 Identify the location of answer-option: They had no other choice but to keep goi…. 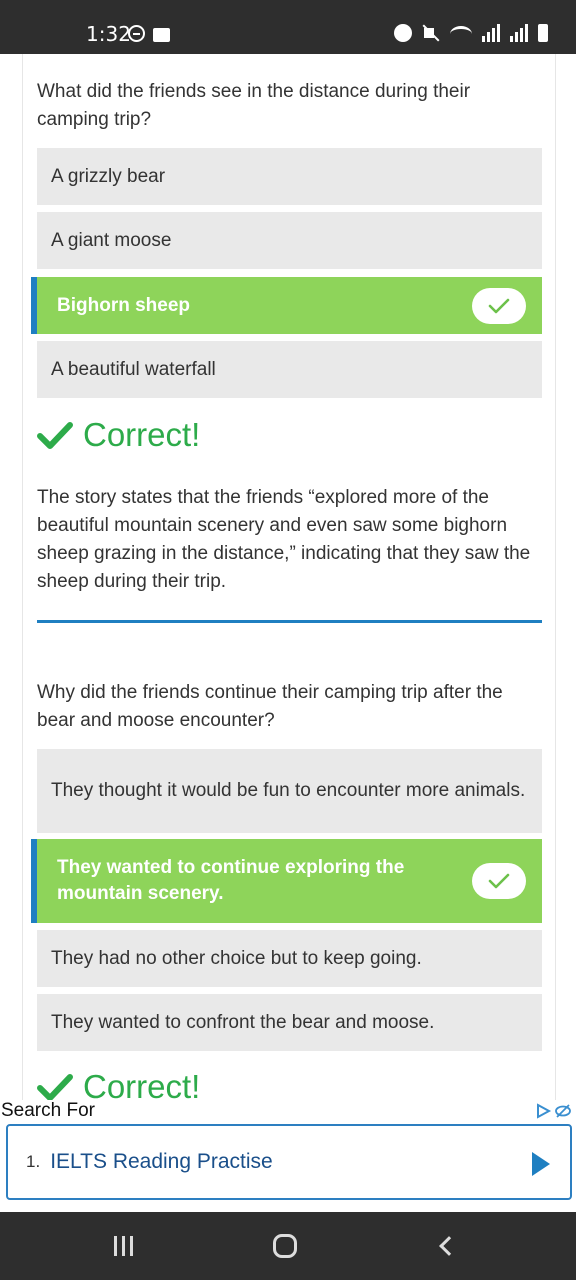
(289, 958).